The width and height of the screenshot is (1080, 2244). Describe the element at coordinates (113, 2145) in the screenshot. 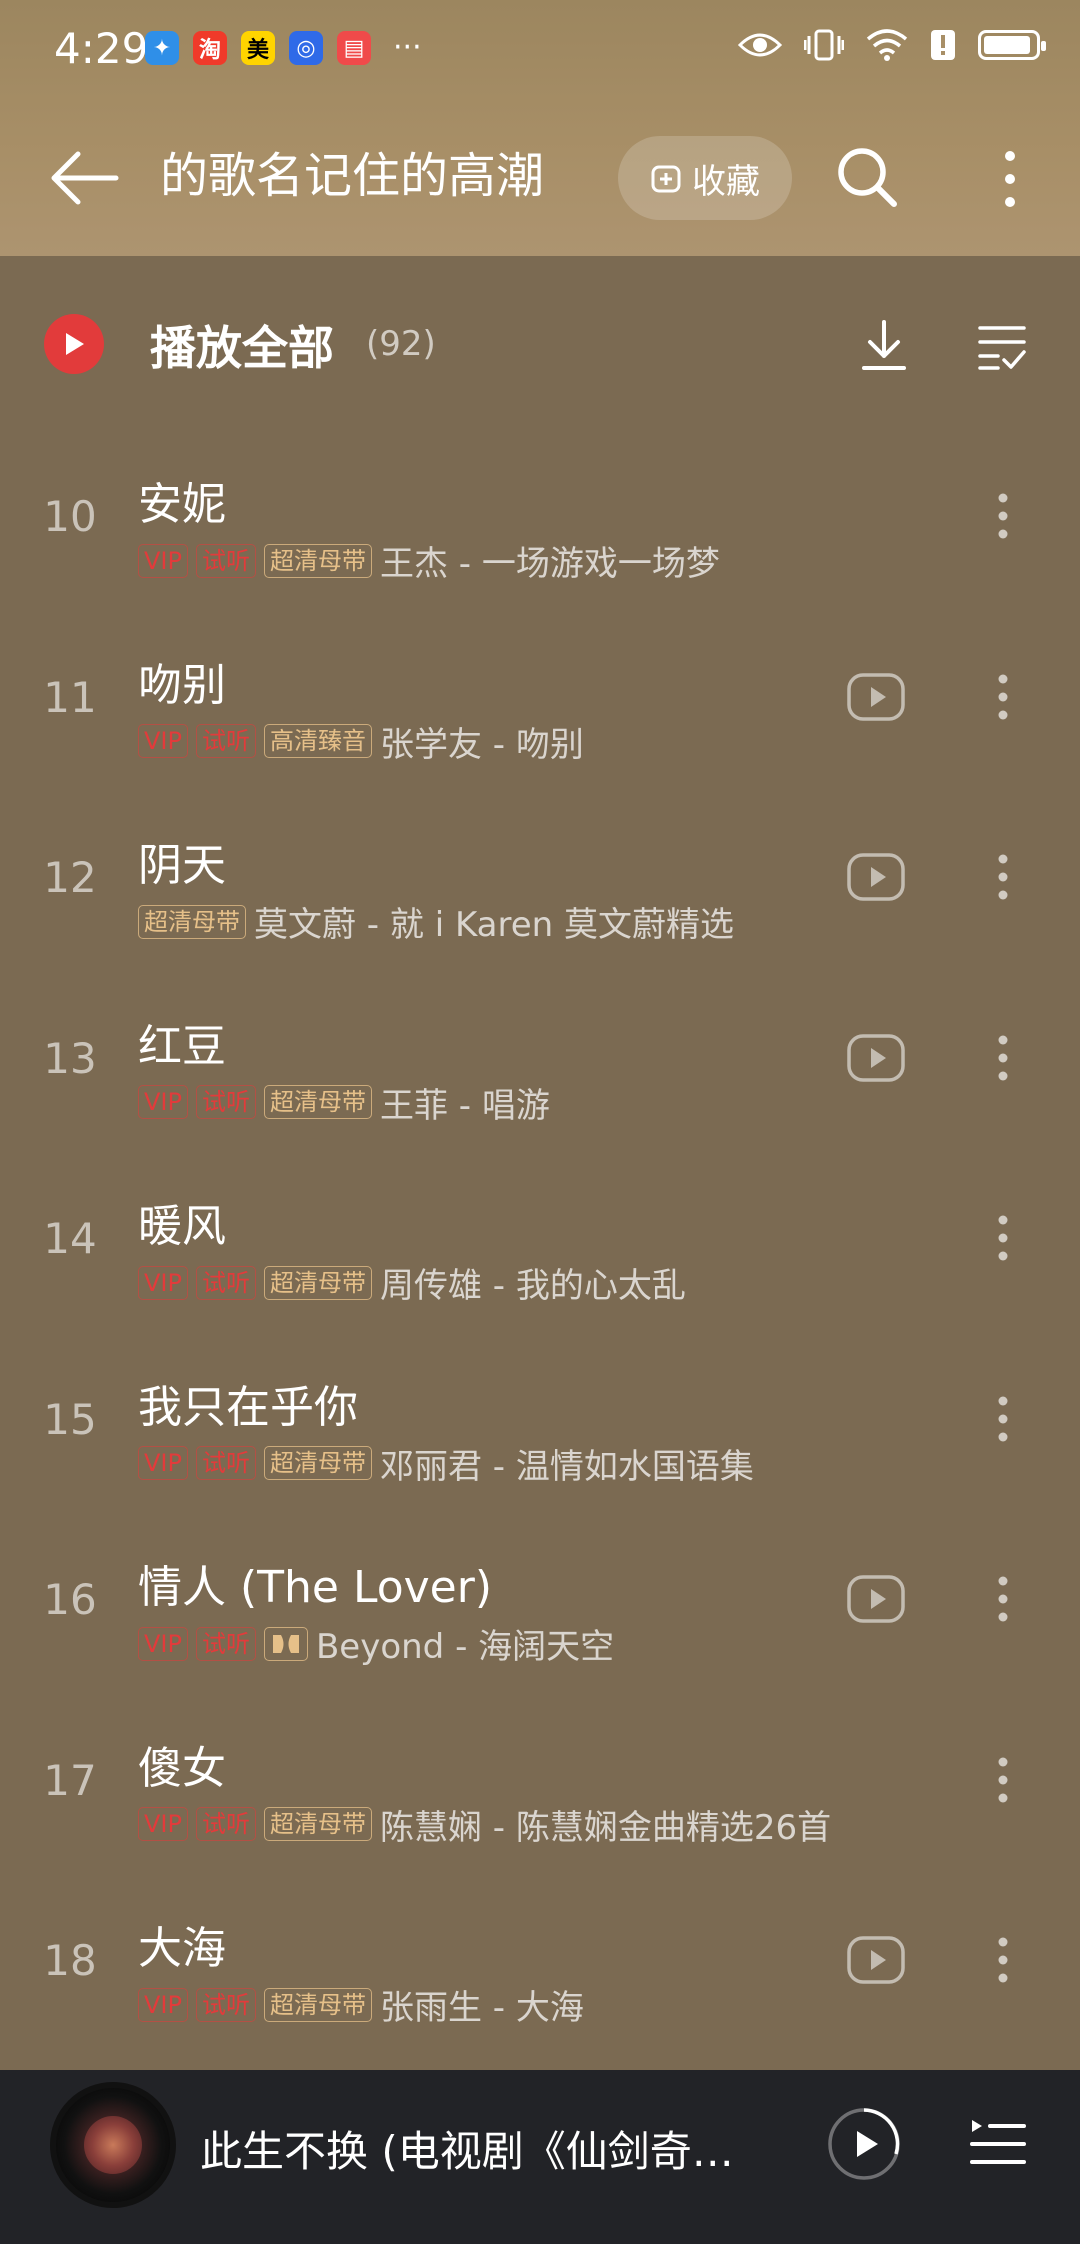

I see `album-cover` at that location.